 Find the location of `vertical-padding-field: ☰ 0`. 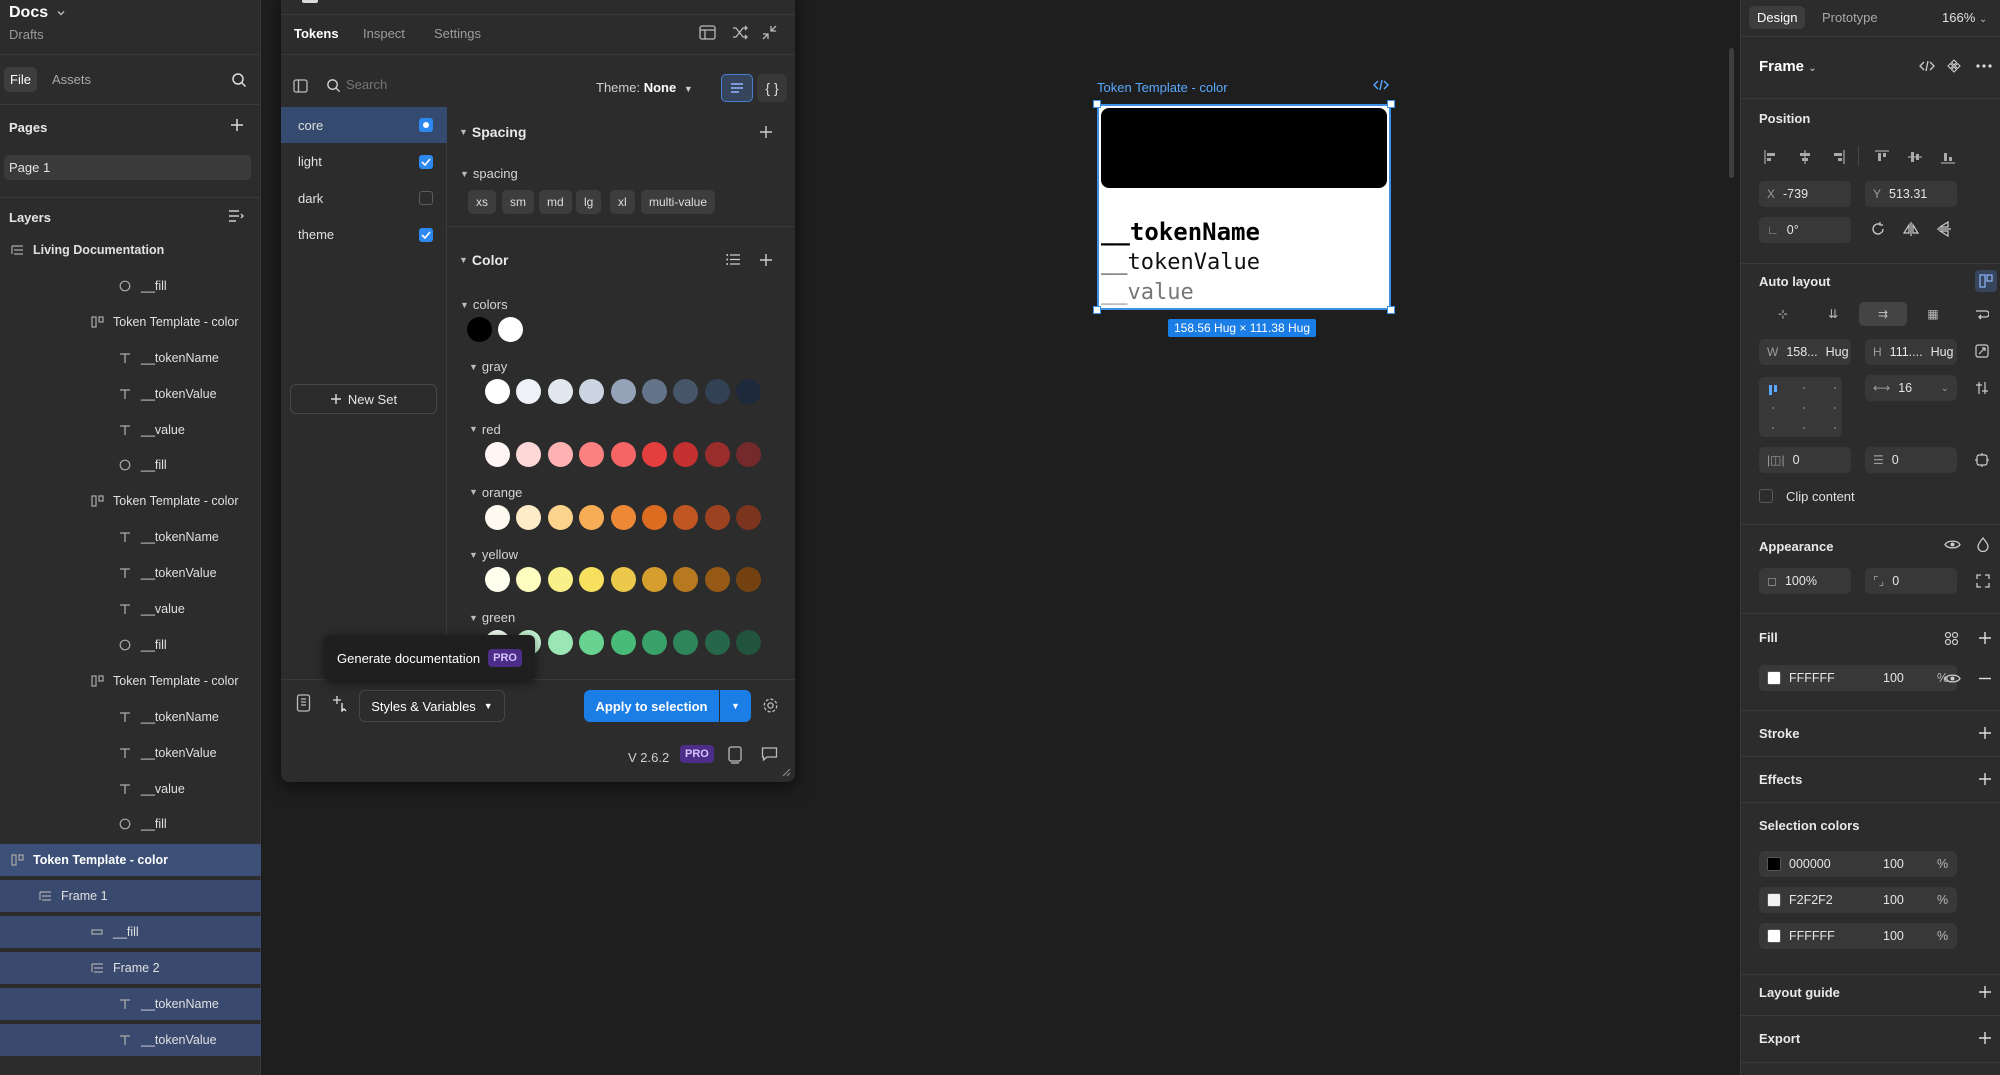

vertical-padding-field: ☰ 0 is located at coordinates (1911, 460).